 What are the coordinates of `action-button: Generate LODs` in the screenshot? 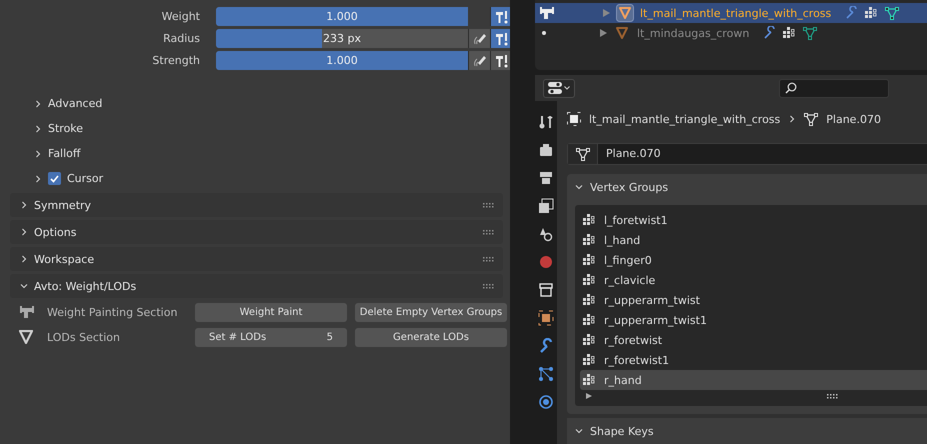 It's located at (431, 337).